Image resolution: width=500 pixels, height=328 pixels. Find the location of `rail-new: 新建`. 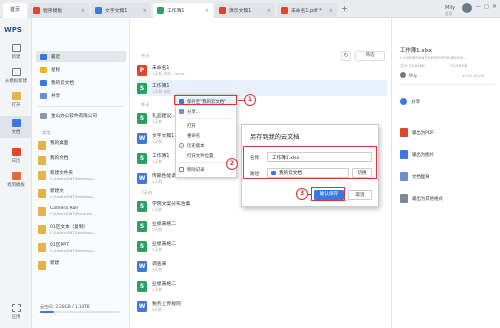

rail-new: 新建 is located at coordinates (16, 52).